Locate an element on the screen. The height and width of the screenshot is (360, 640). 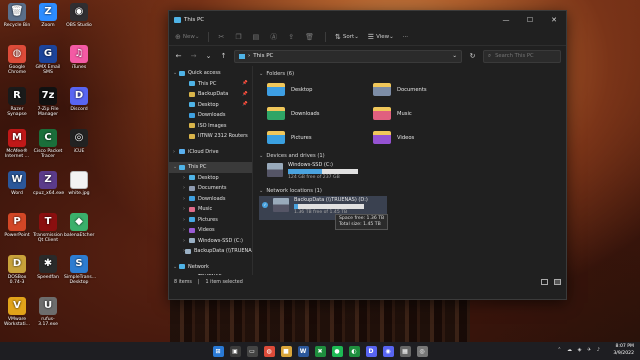
copy-button: ❐ is located at coordinates (239, 37).